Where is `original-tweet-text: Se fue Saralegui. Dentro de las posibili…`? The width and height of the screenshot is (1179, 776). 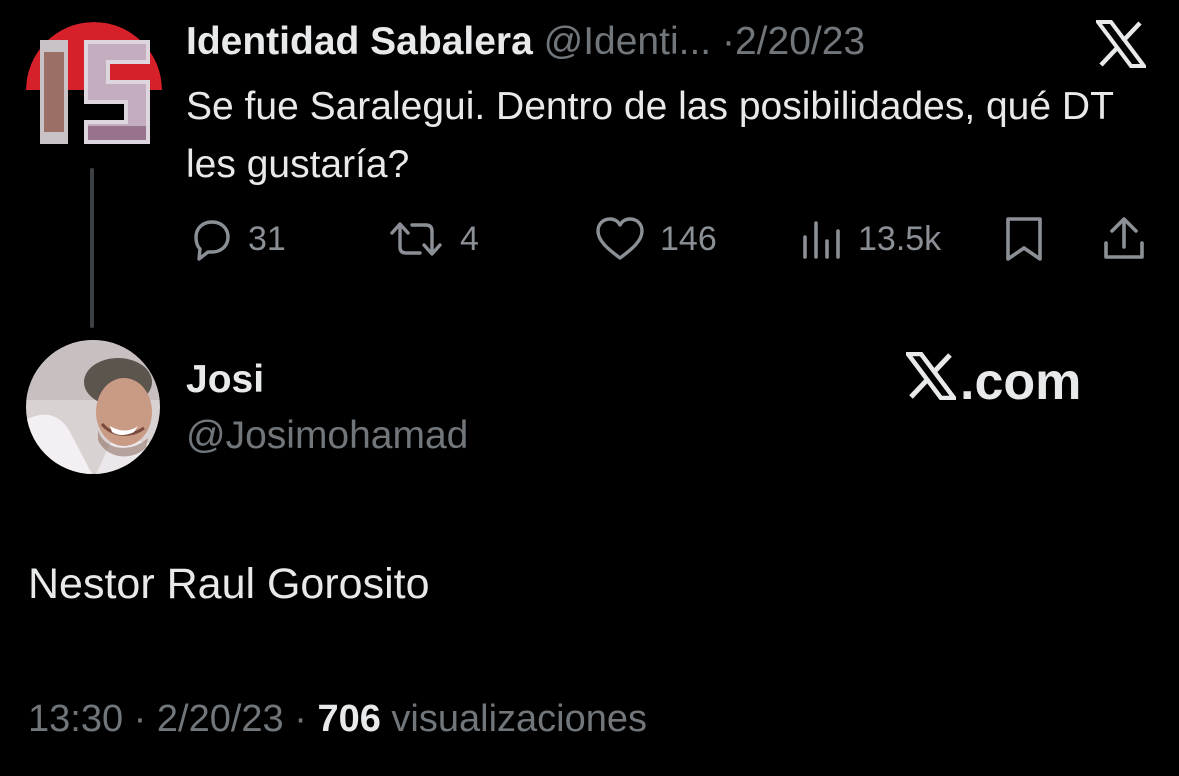
original-tweet-text: Se fue Saralegui. Dentro de las posibili… is located at coordinates (650, 135).